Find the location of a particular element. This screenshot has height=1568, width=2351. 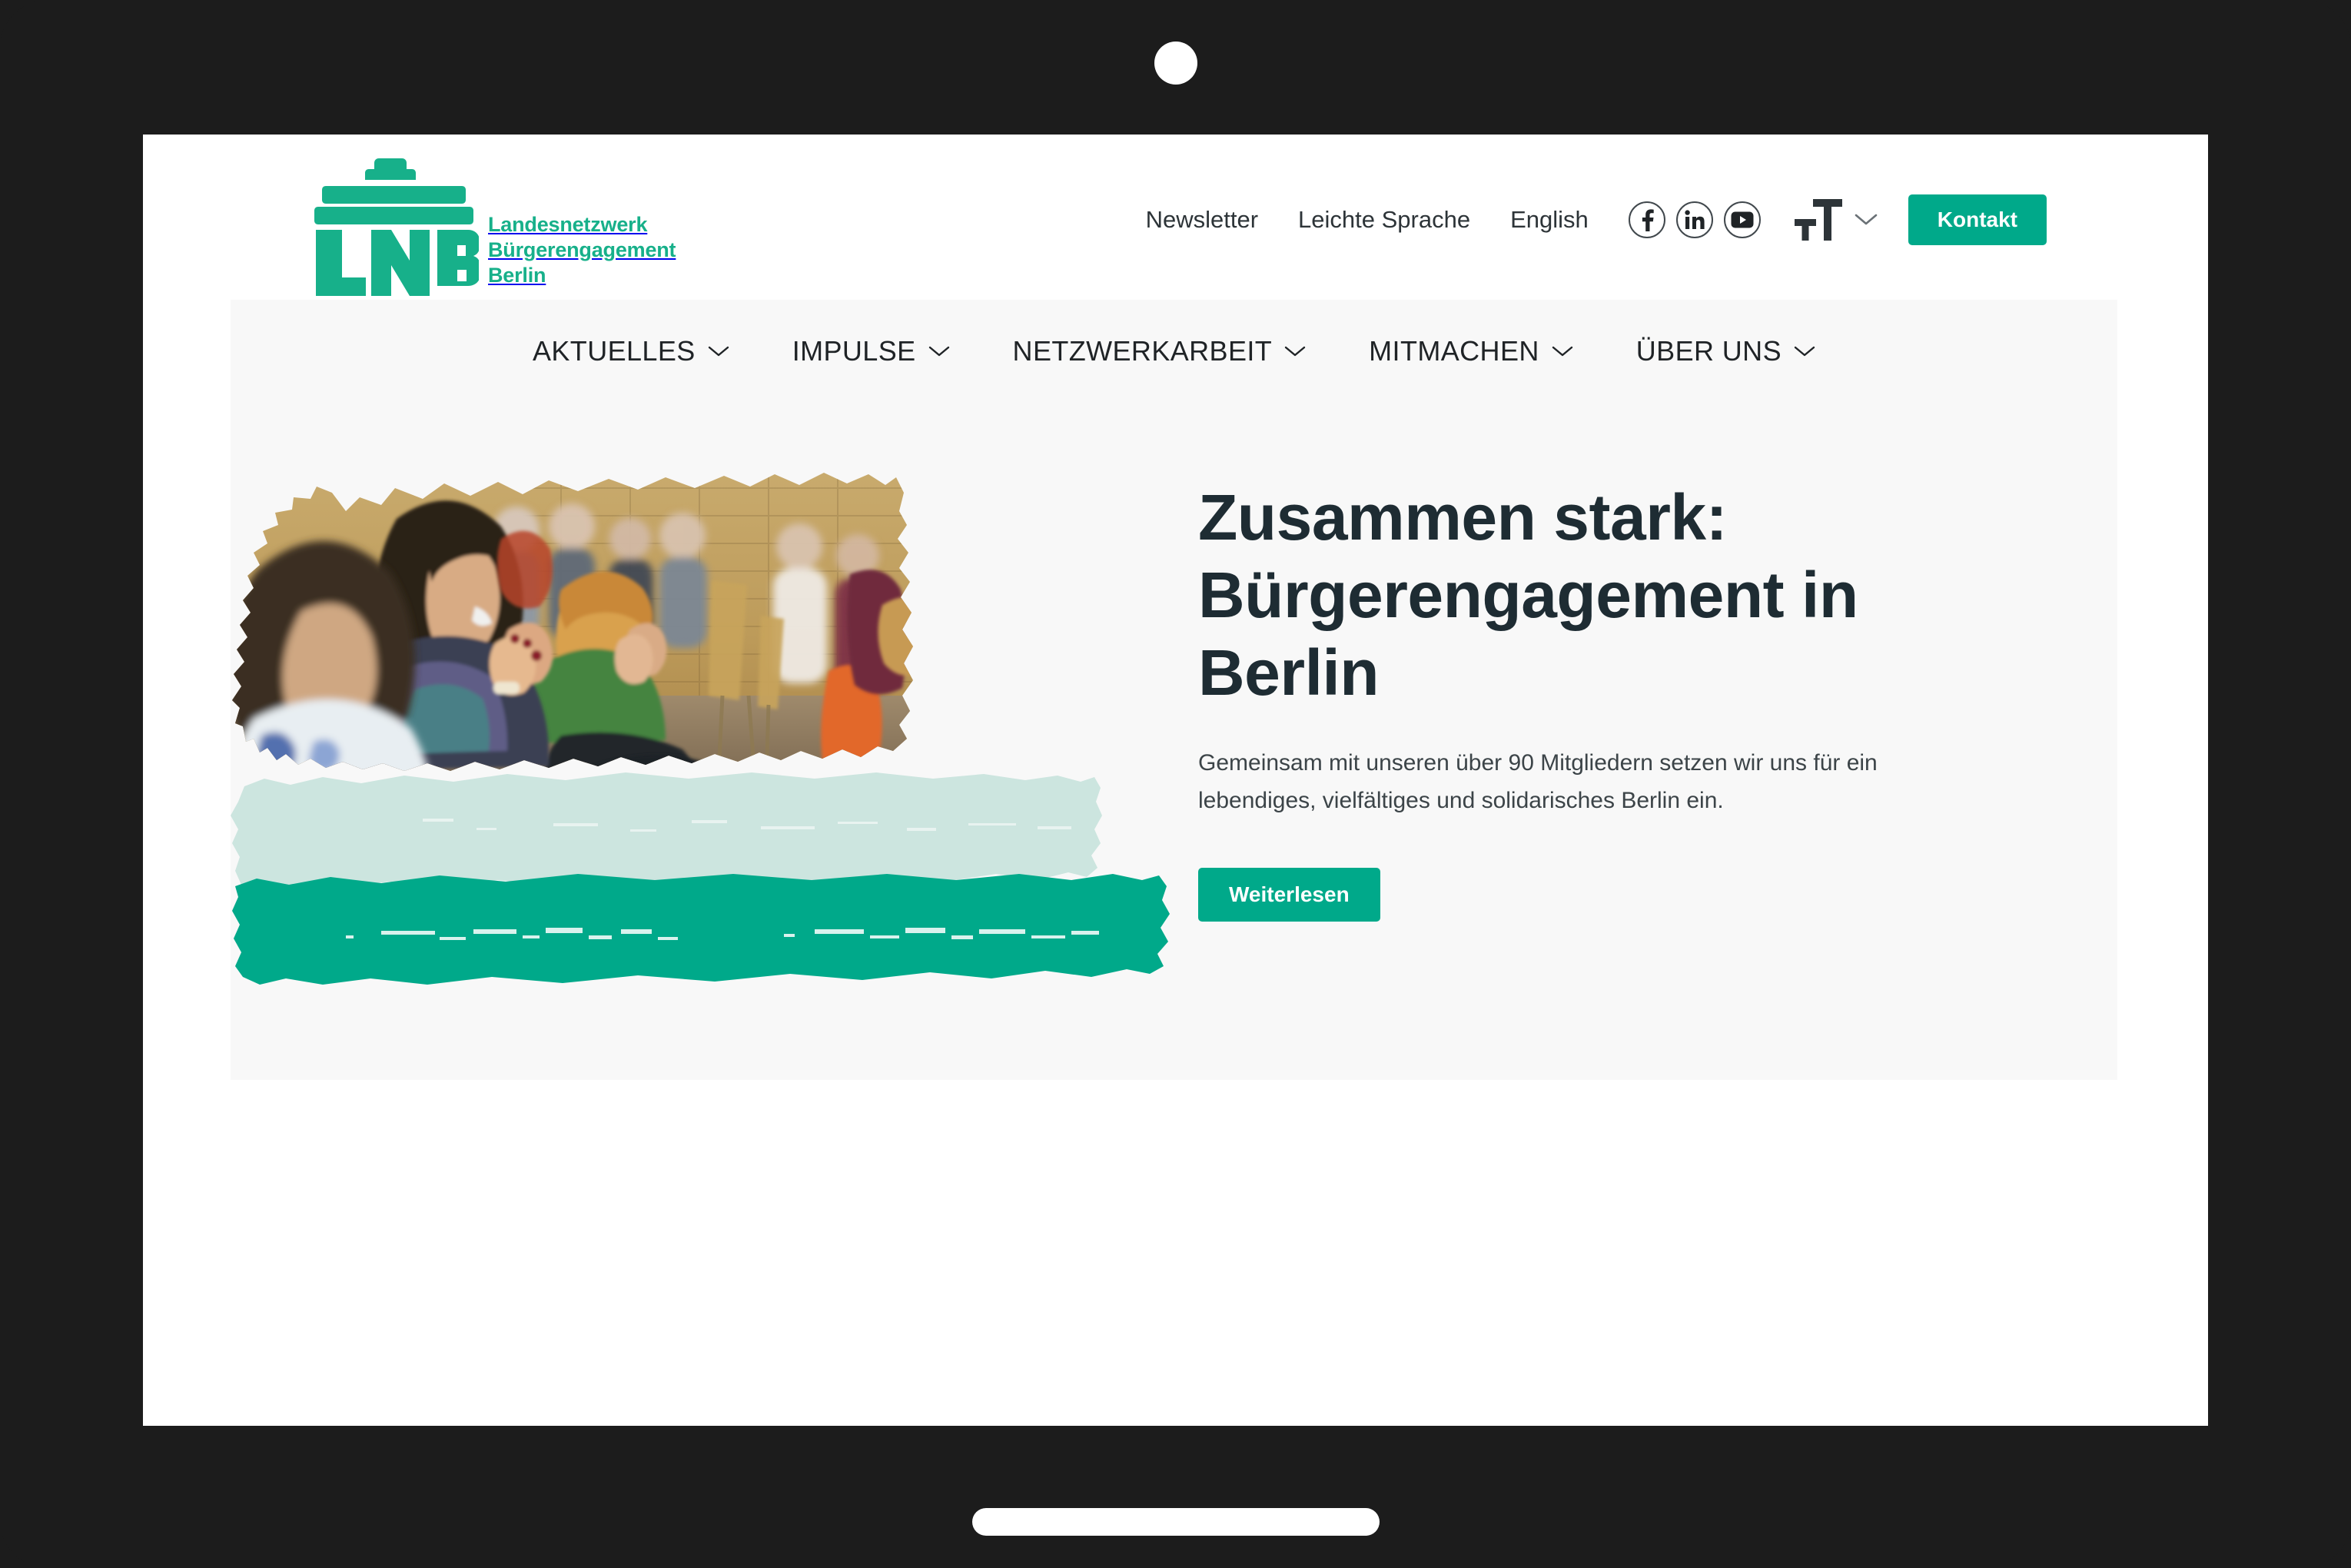

font-size-control is located at coordinates (1836, 220).